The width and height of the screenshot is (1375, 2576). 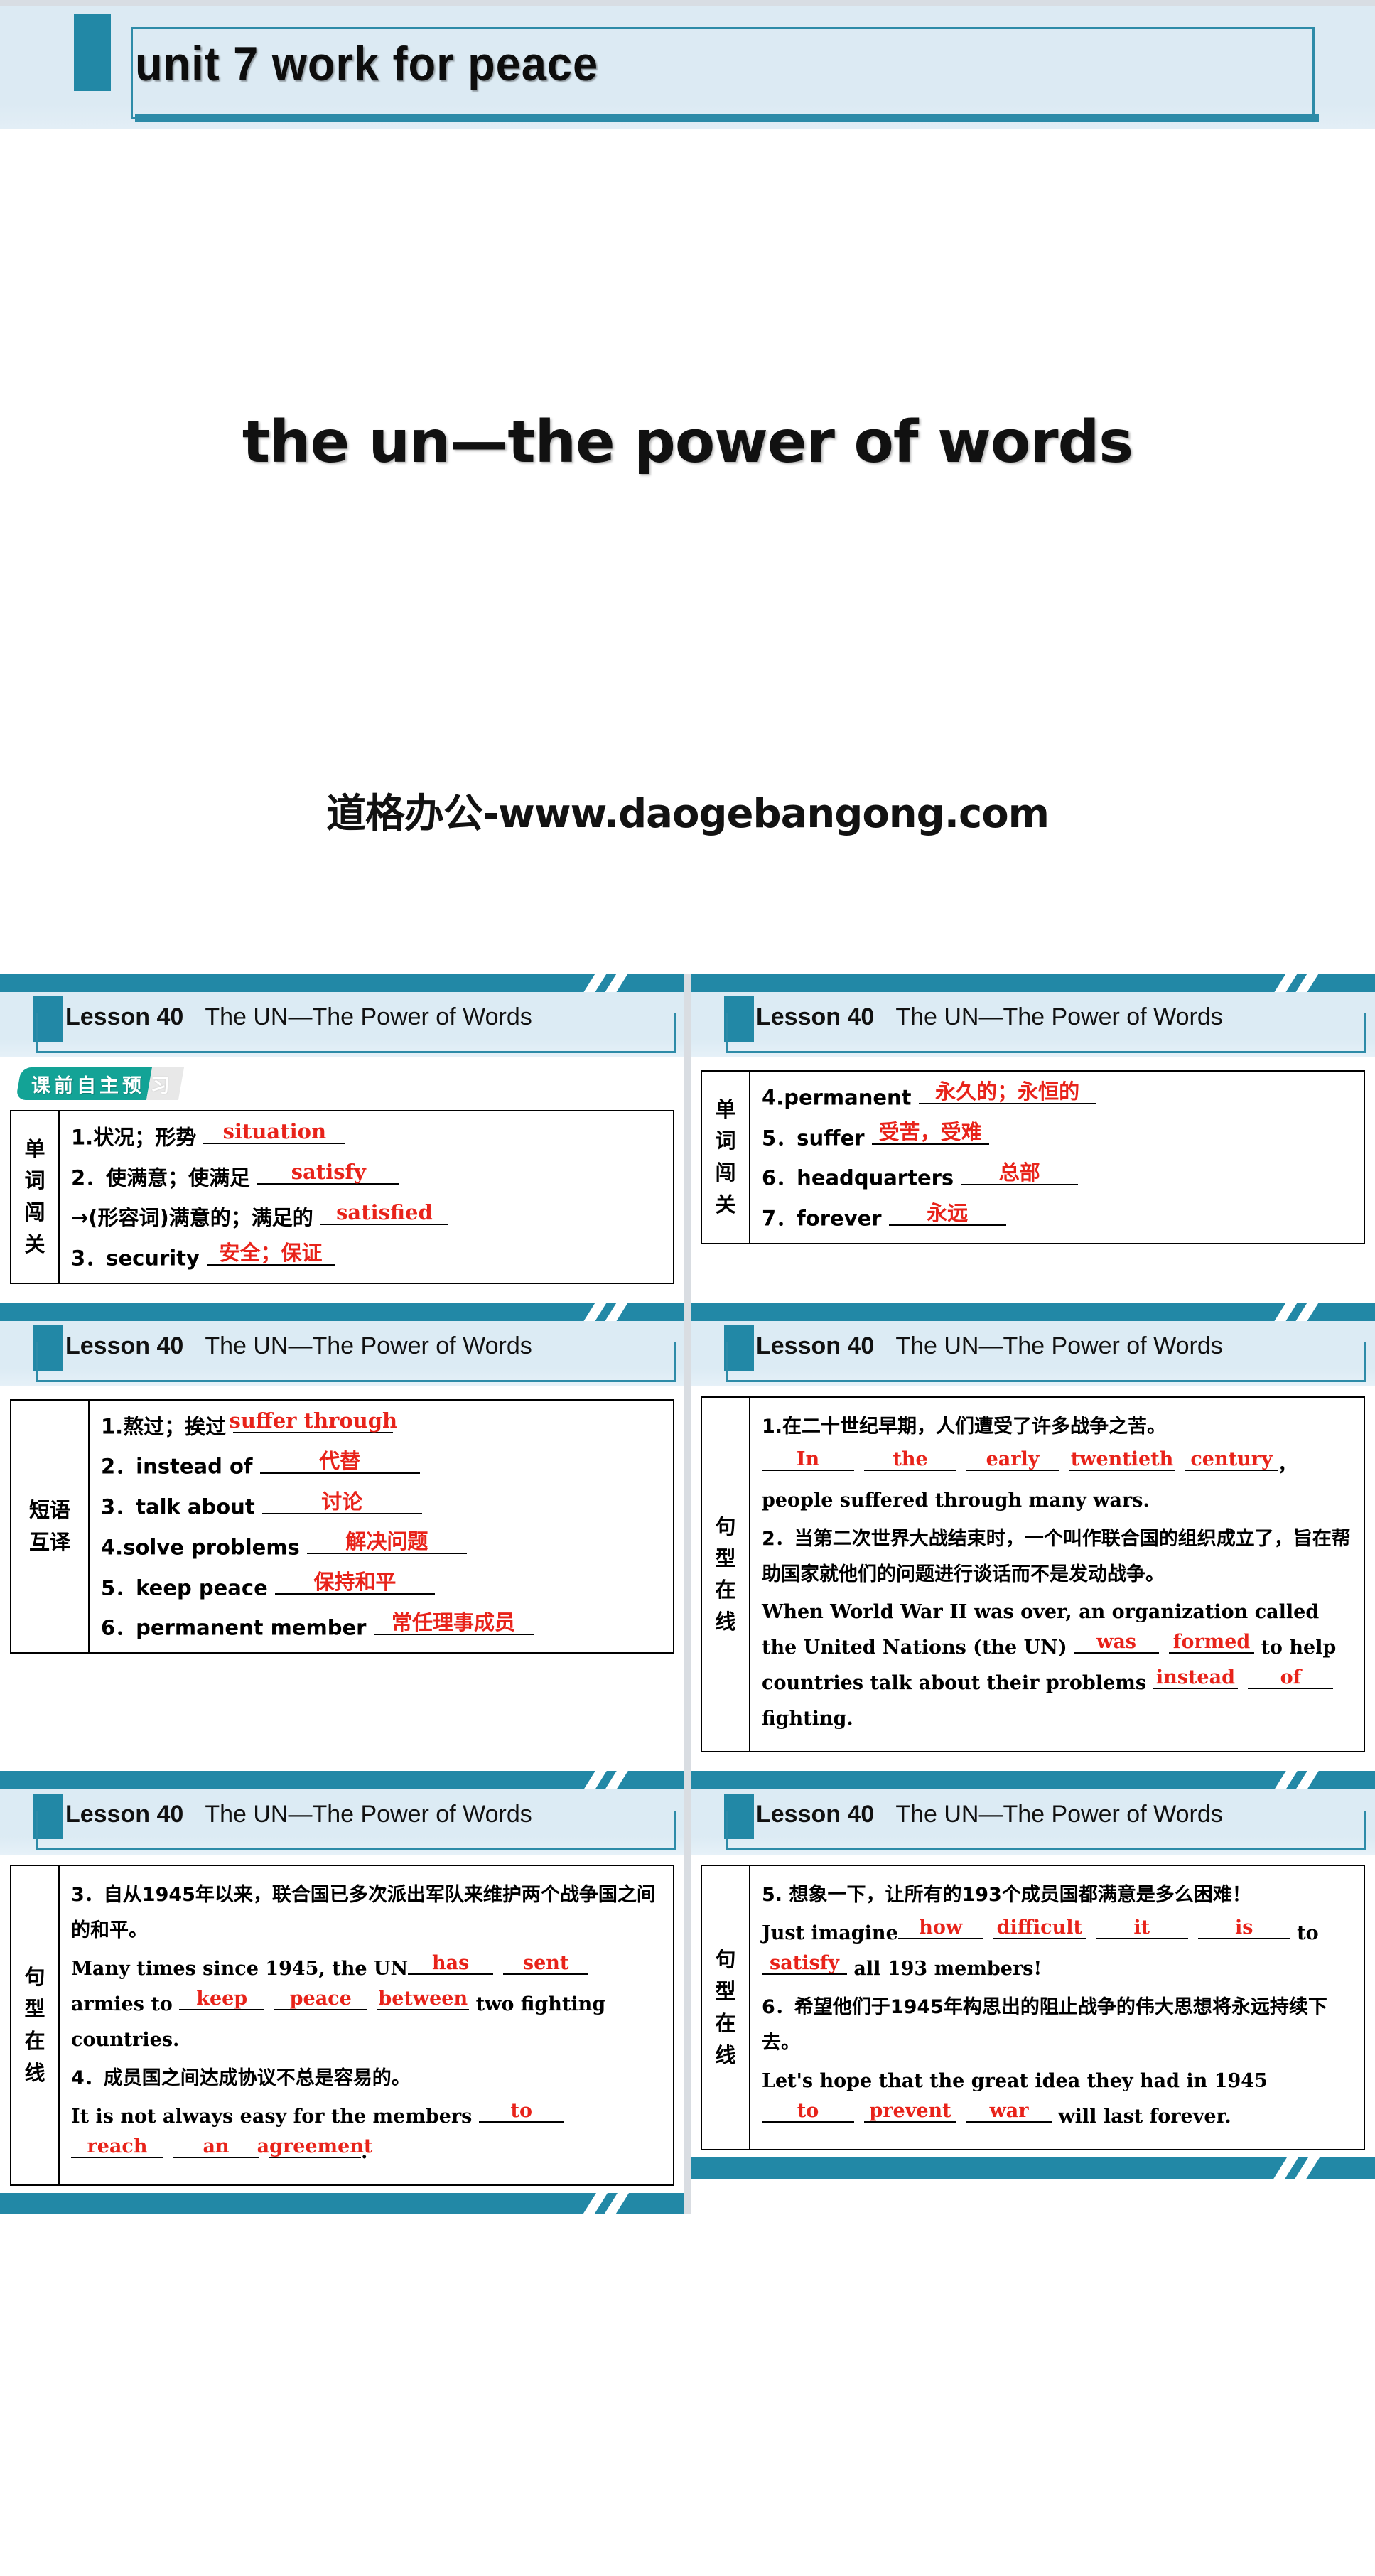 I want to click on answer-blank: 常任理事成员, so click(x=453, y=1623).